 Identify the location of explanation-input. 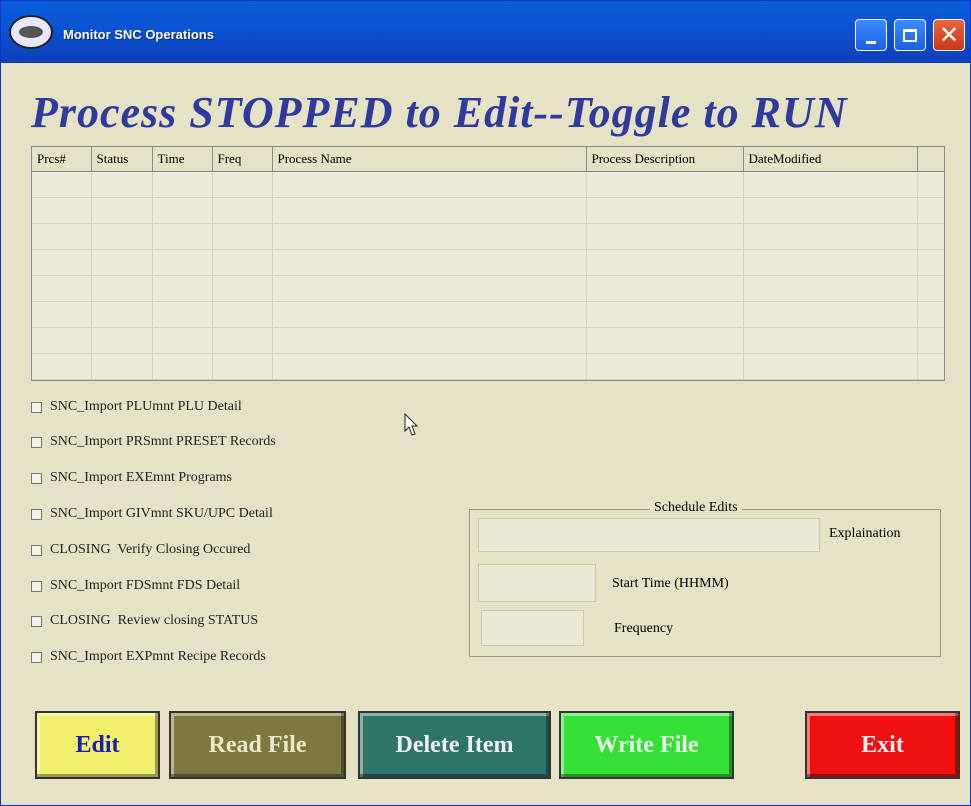
(649, 535).